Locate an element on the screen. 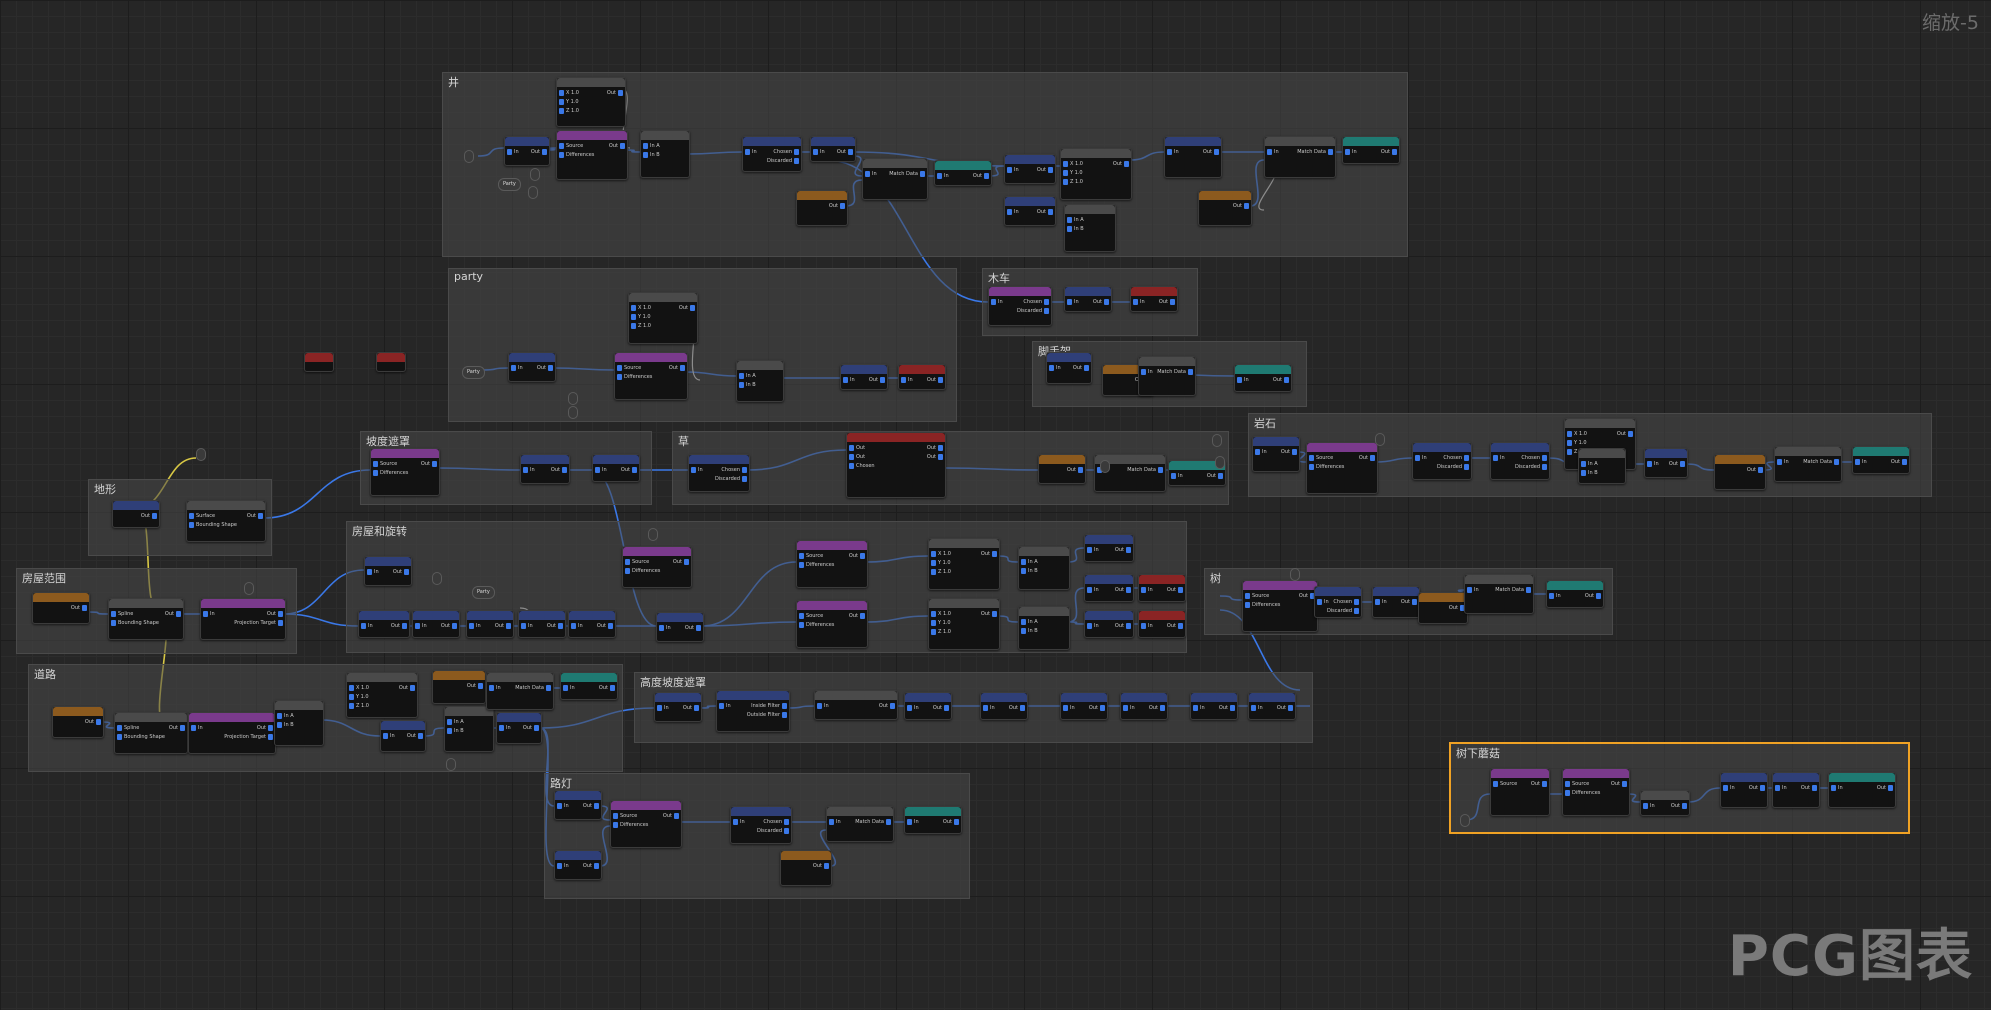 This screenshot has width=1991, height=1010. graph-node: In A In B is located at coordinates (1090, 228).